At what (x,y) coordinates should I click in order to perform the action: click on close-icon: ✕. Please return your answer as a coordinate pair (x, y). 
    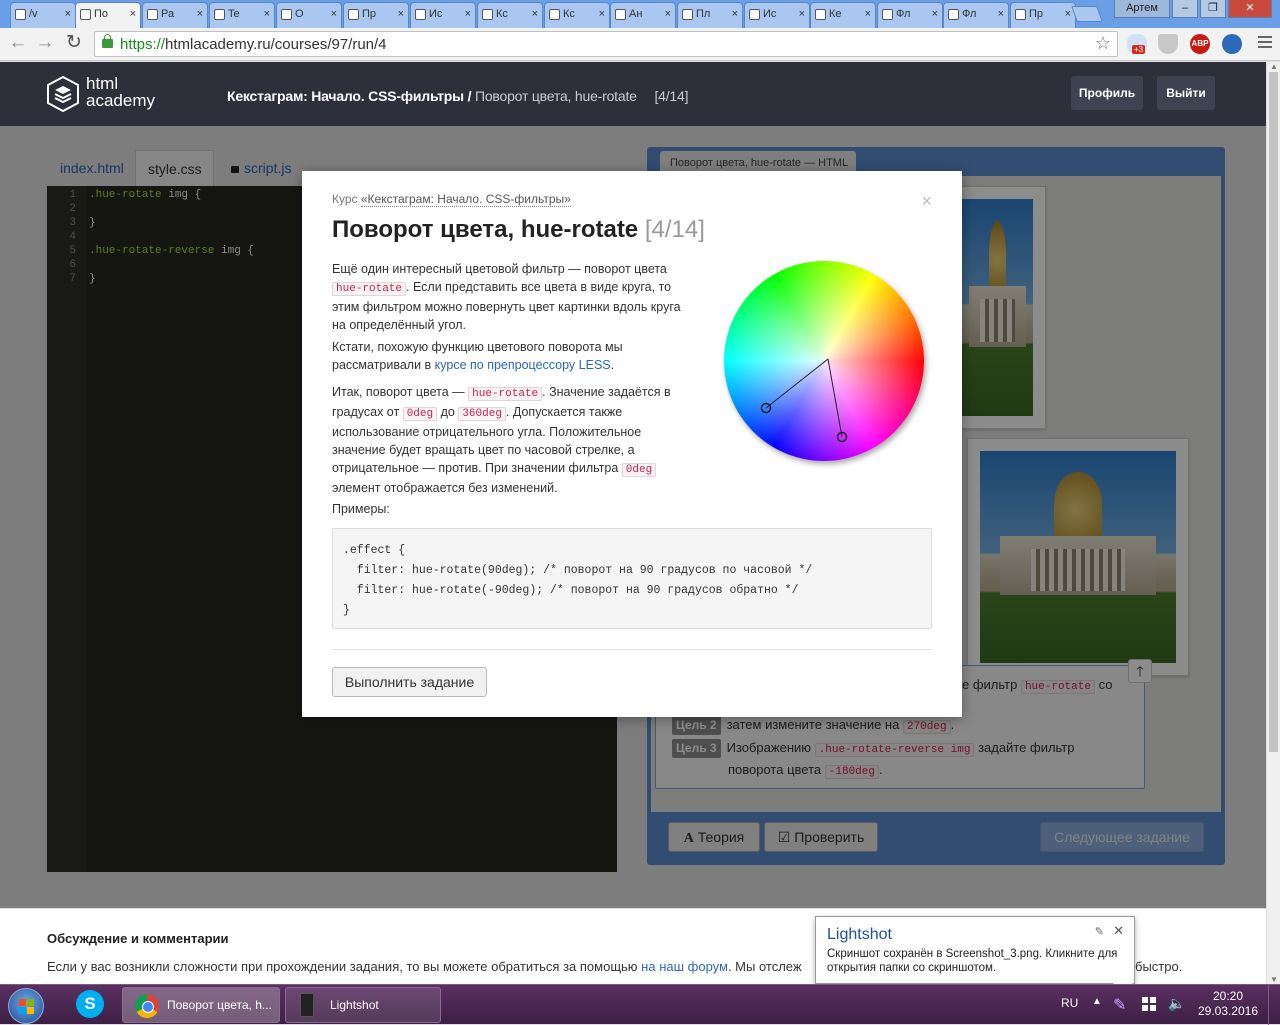
    Looking at the image, I should click on (1118, 931).